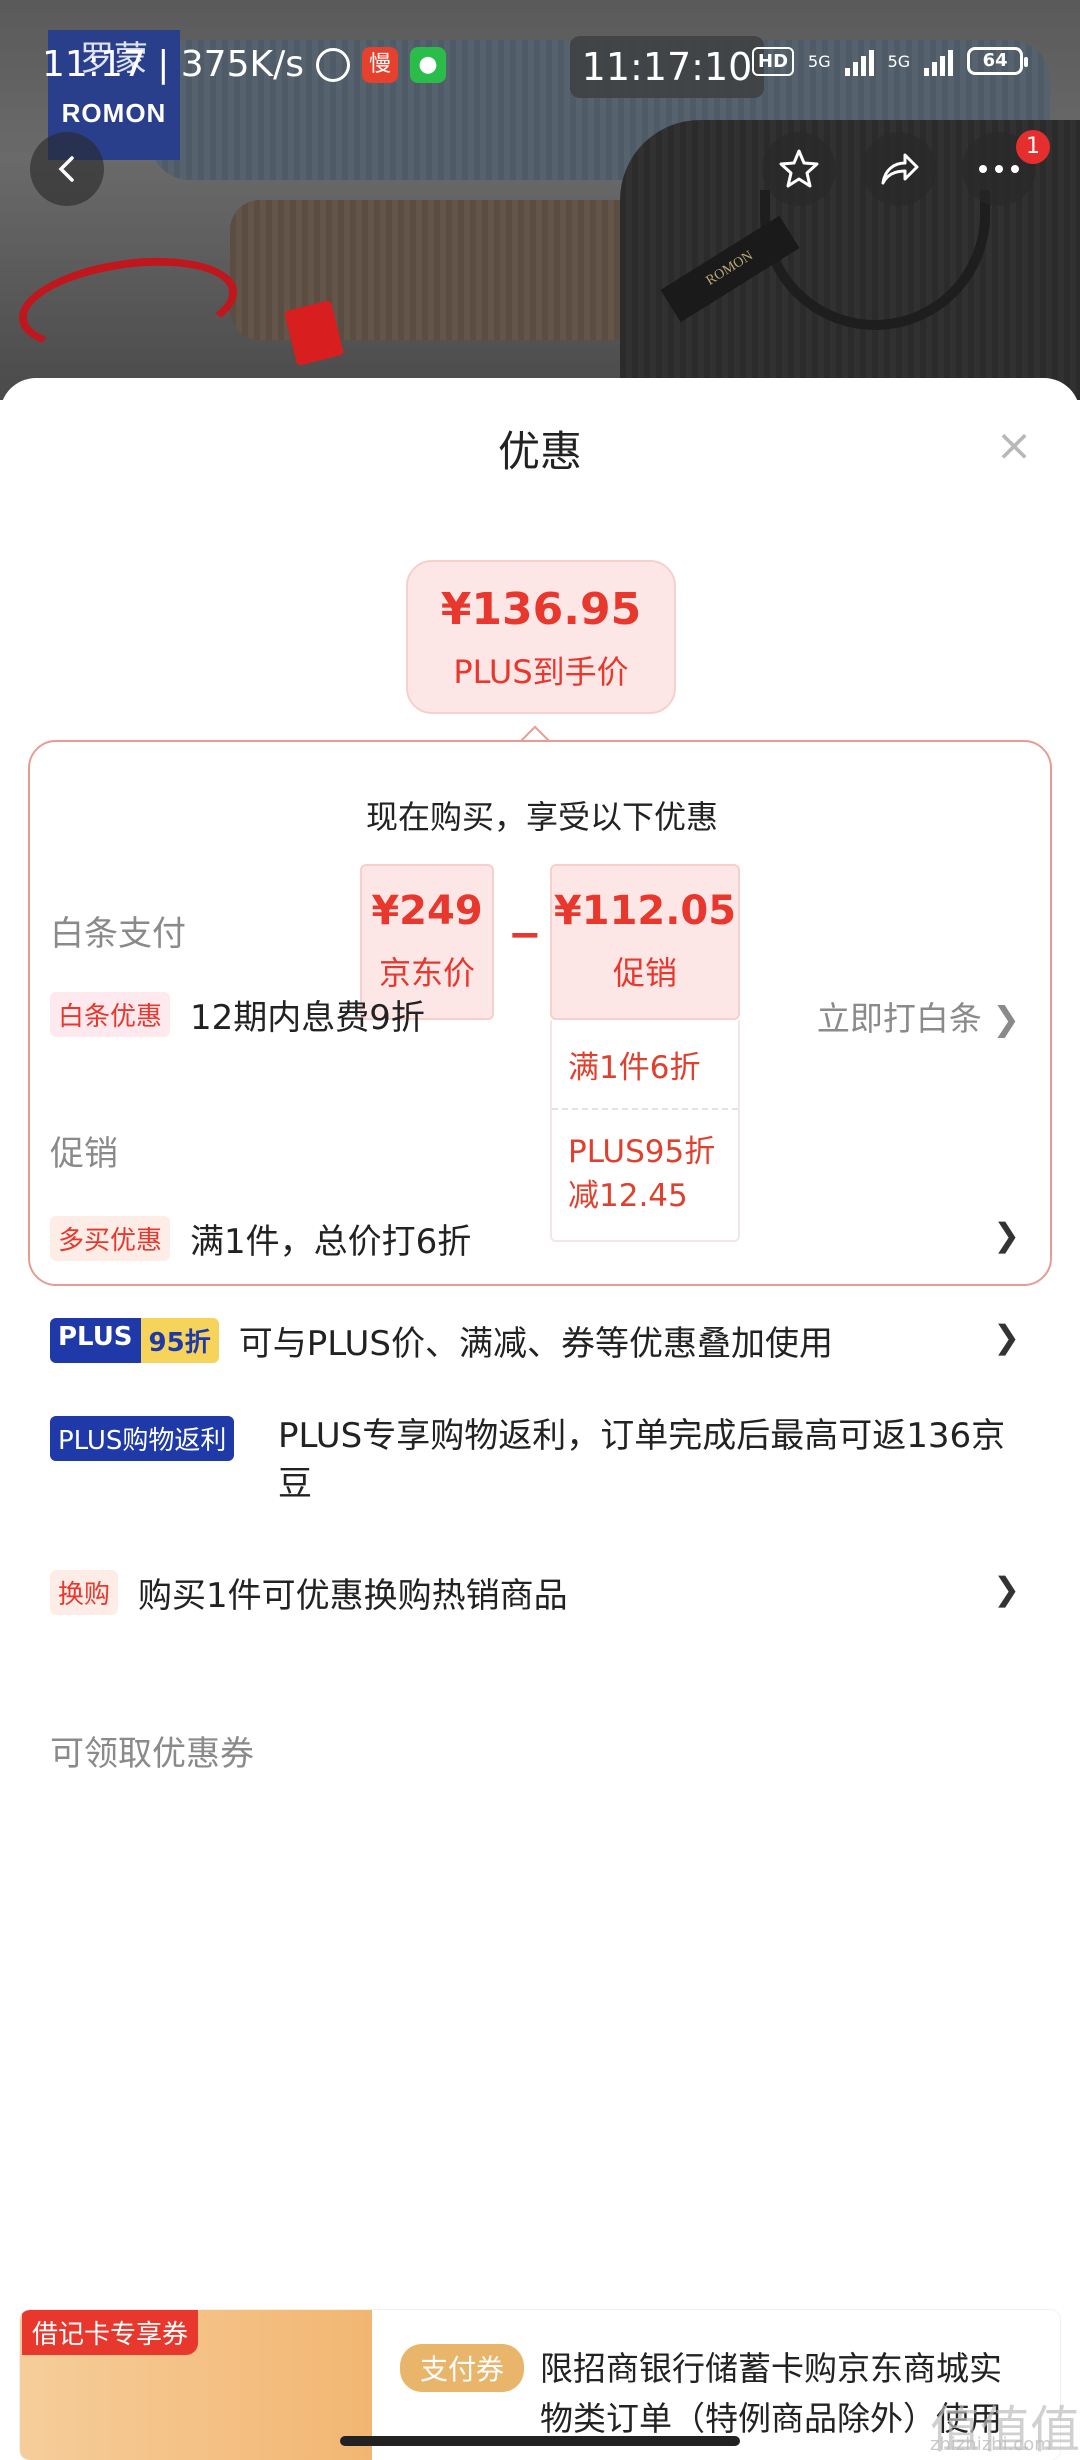 This screenshot has height=2460, width=1080. Describe the element at coordinates (819, 61) in the screenshot. I see `net-label-1: 5G` at that location.